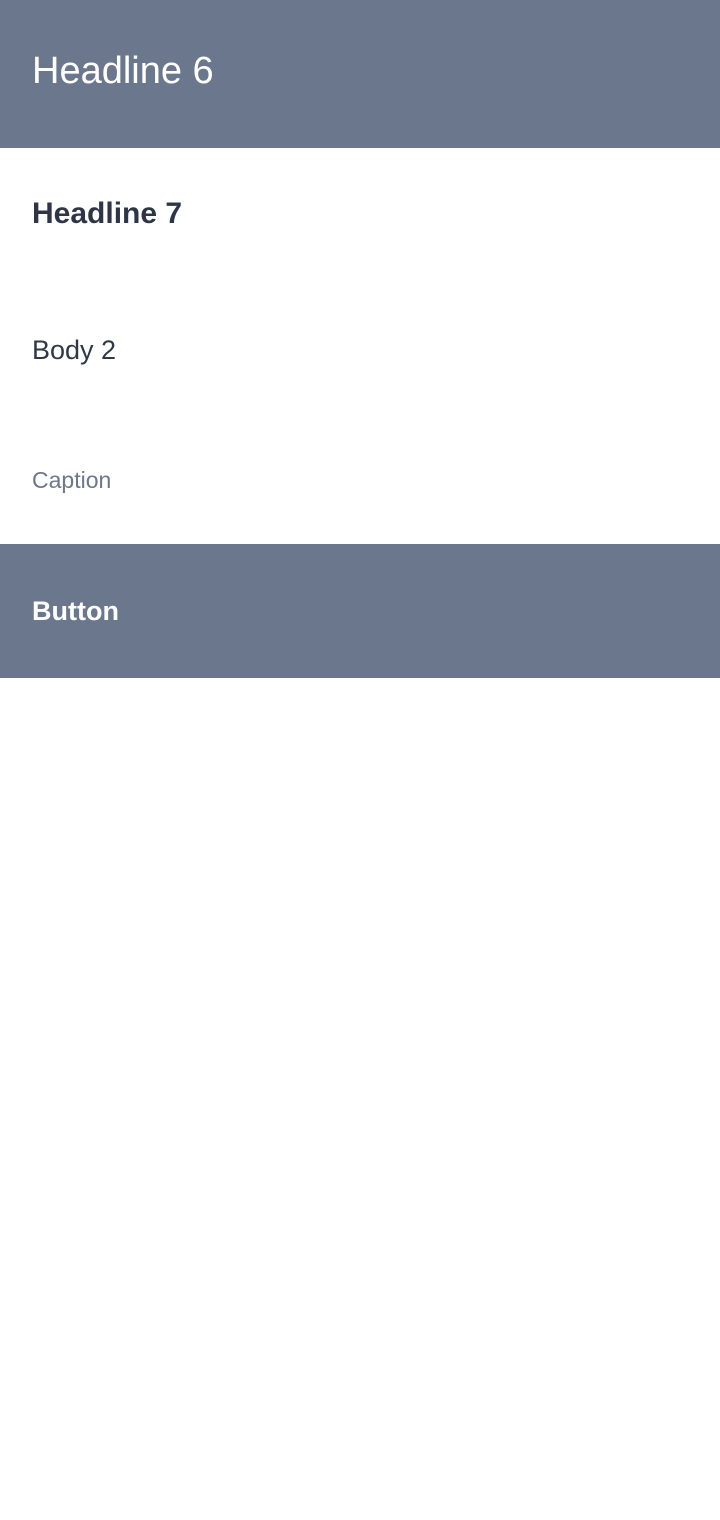  Describe the element at coordinates (123, 70) in the screenshot. I see `page-title: Headline 6` at that location.